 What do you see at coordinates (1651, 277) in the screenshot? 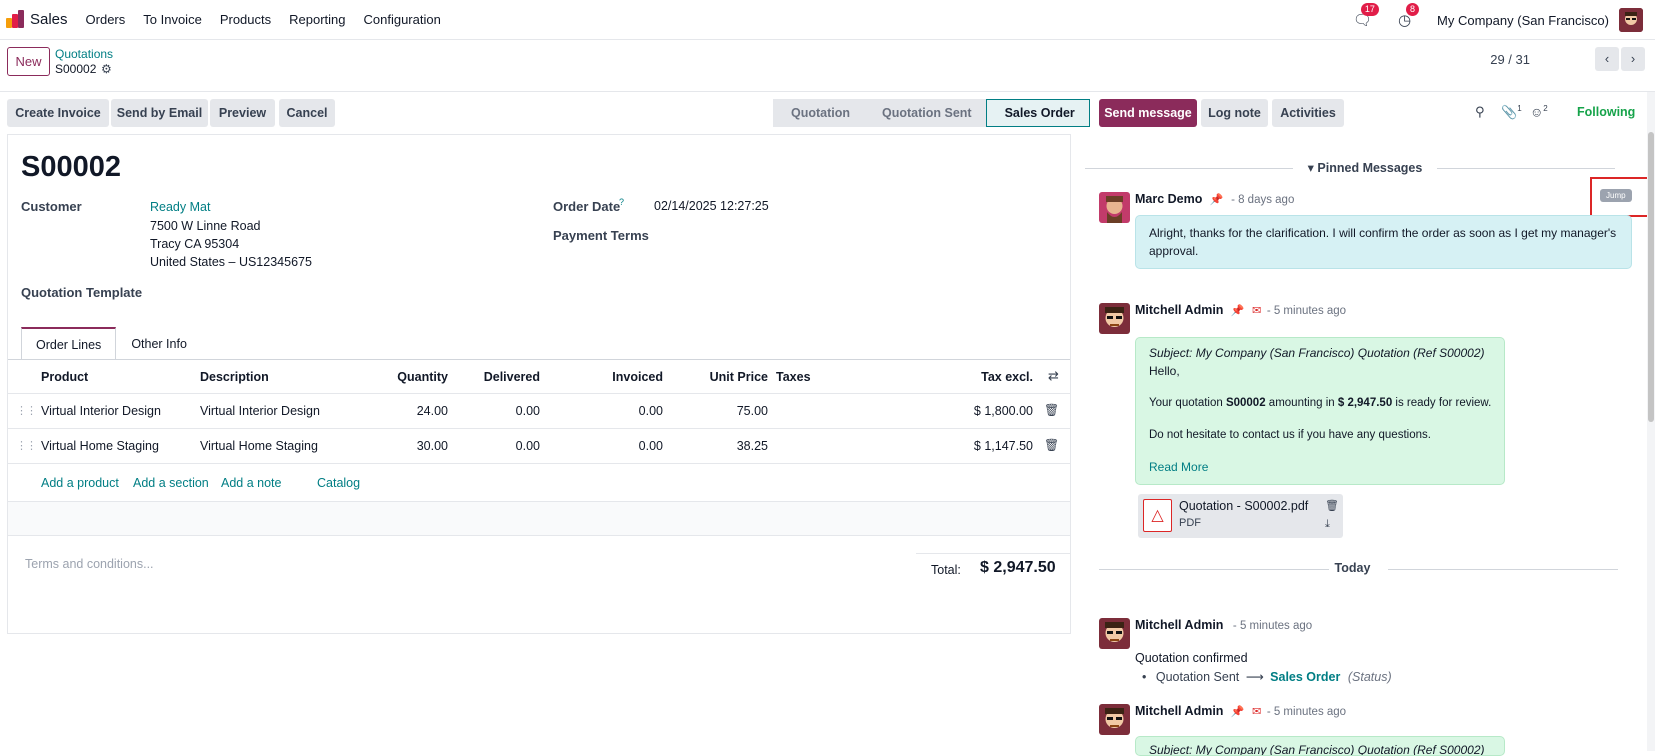
I see `scrollbar-thumb` at bounding box center [1651, 277].